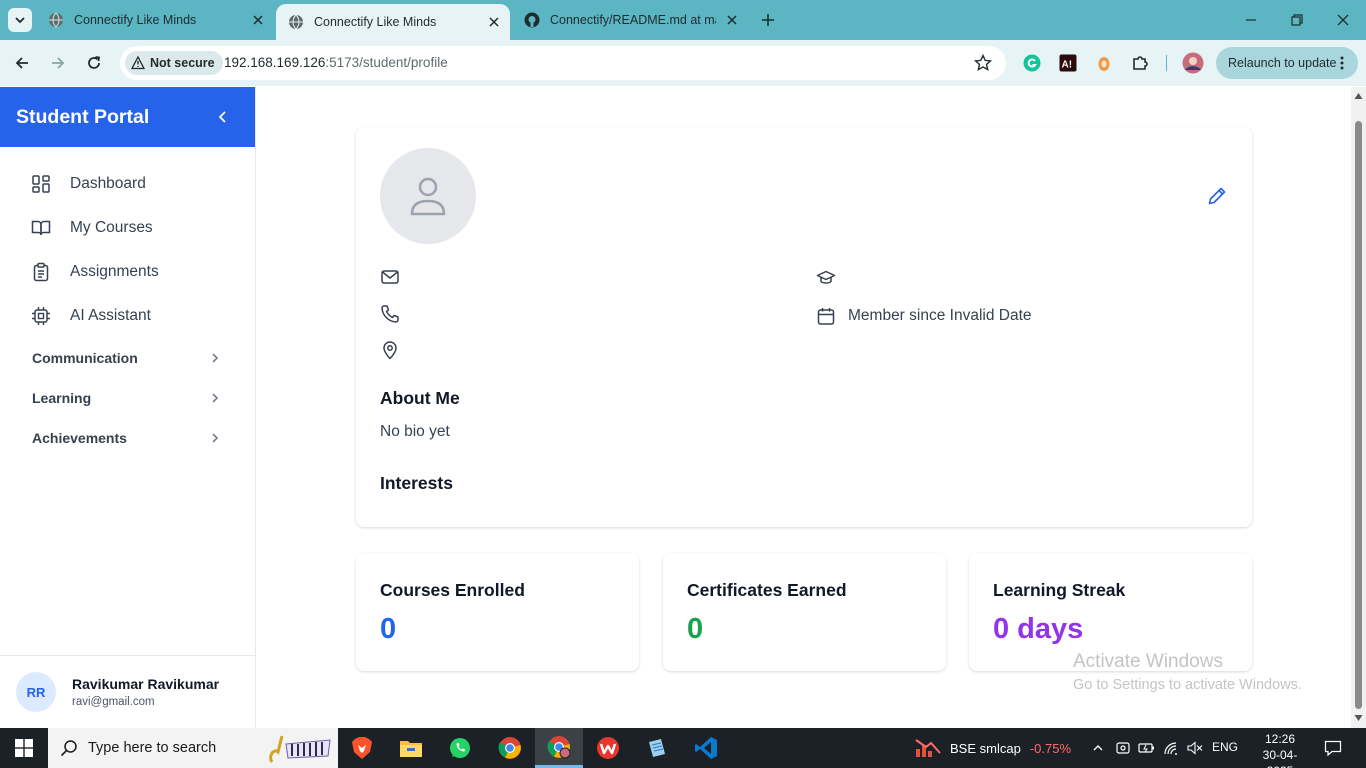  I want to click on sidebar-item-my-courses: My Courses, so click(88, 228).